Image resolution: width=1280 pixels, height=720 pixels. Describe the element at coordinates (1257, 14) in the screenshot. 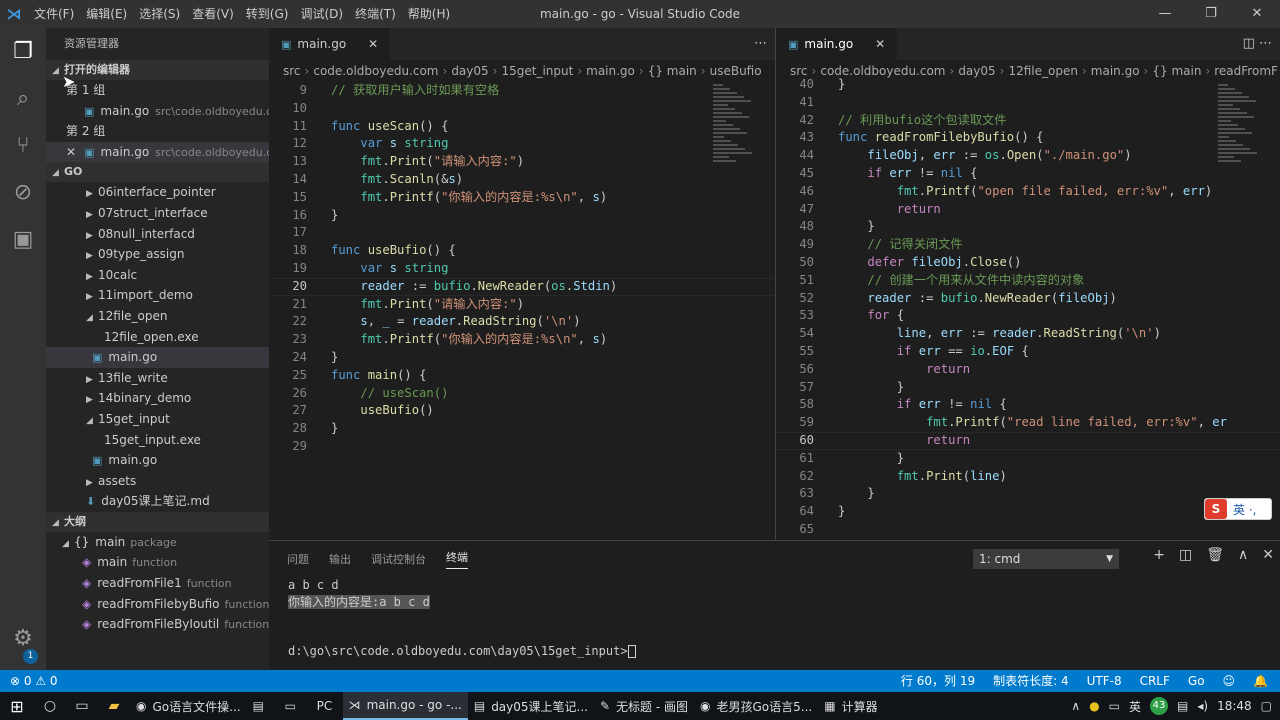

I see `close-window-button: ✕` at that location.